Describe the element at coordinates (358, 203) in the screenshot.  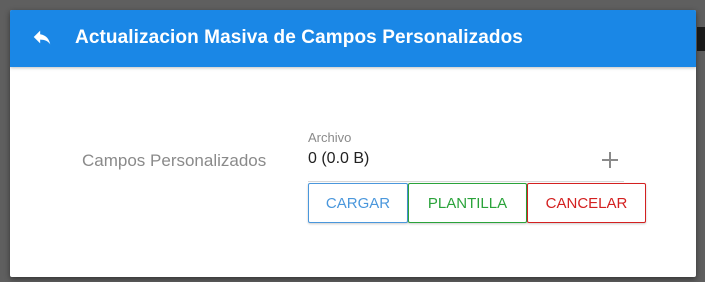
I see `upload-button: CARGAR` at that location.